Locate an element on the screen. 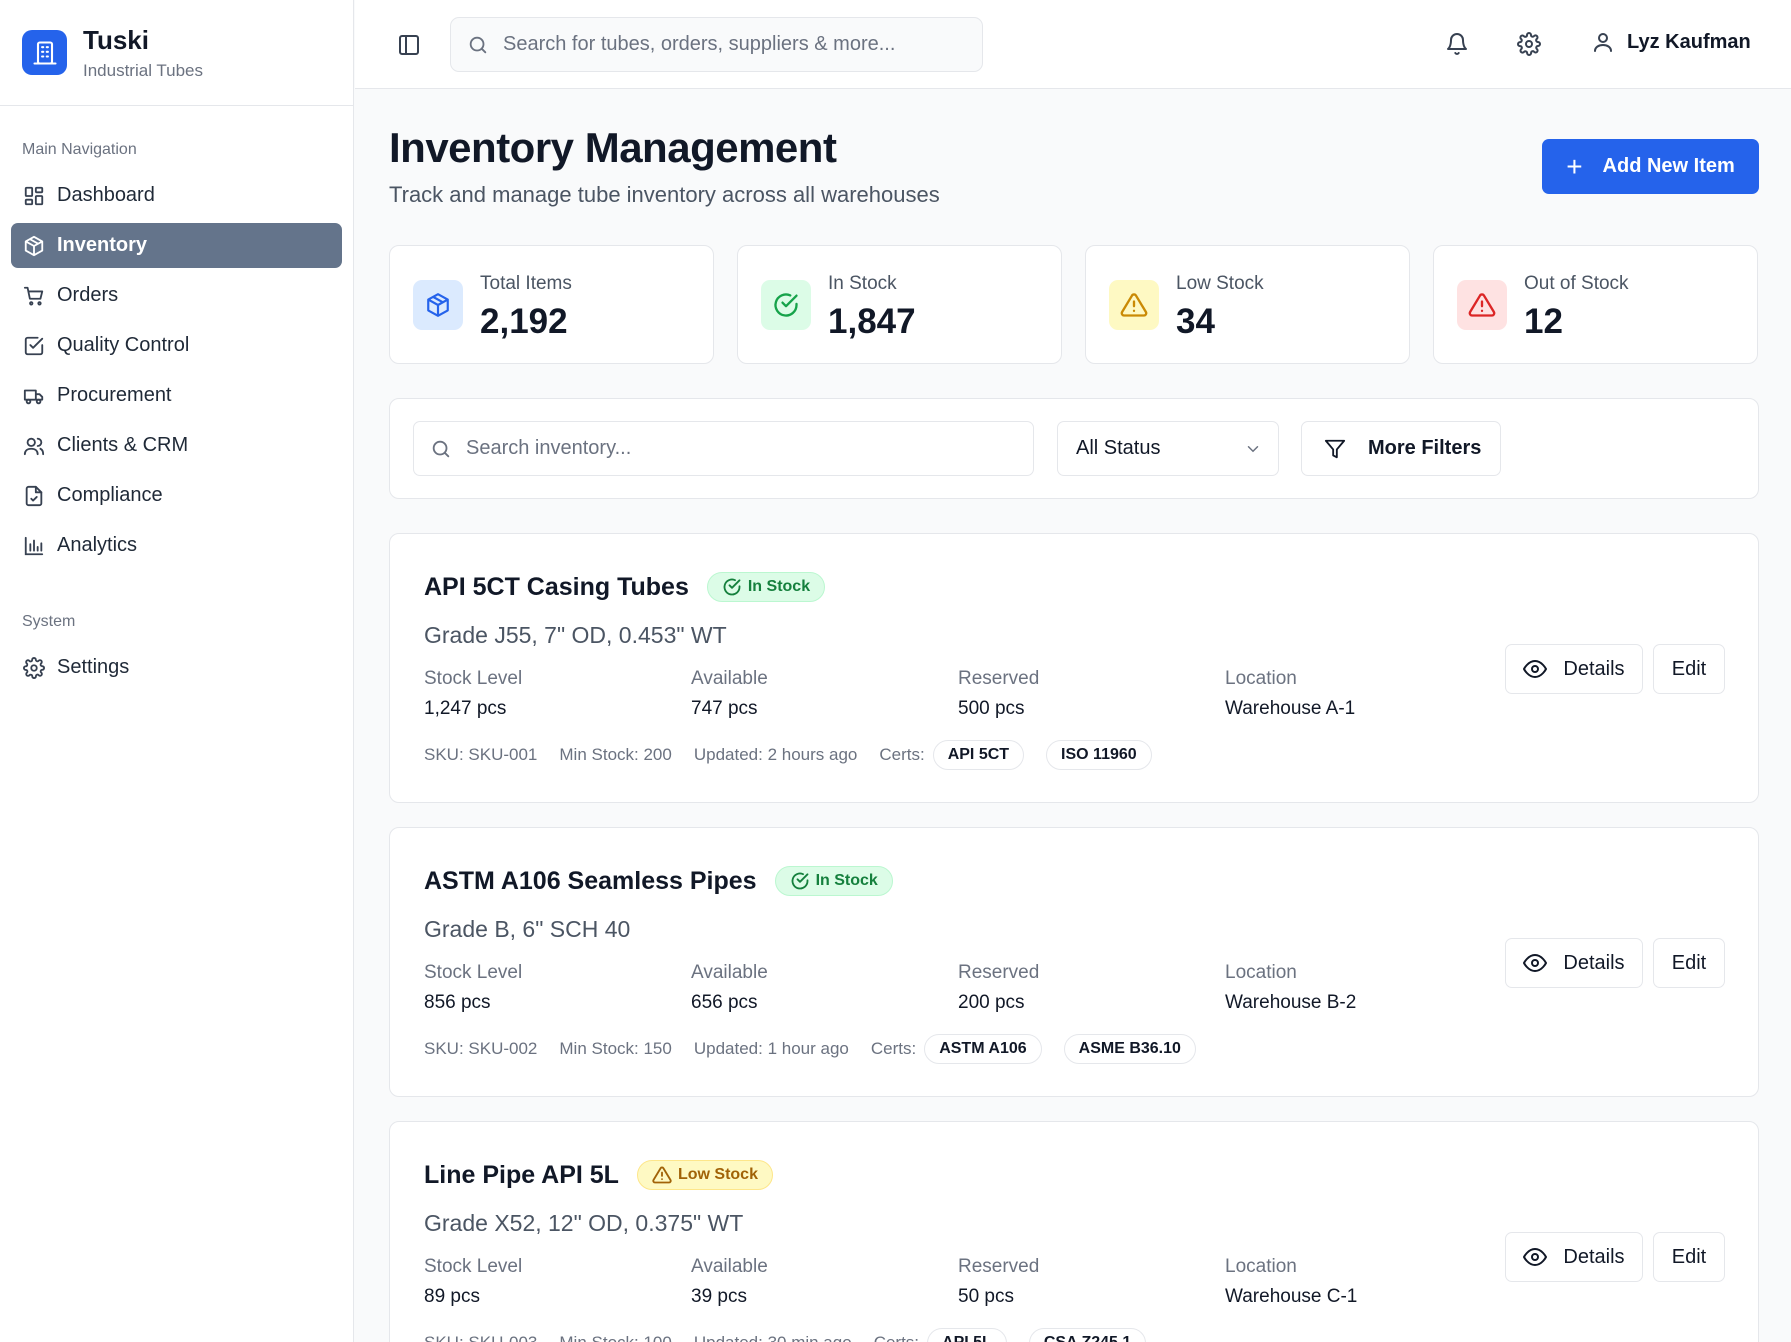 The image size is (1791, 1342). cert-badge: API 5L is located at coordinates (967, 1335).